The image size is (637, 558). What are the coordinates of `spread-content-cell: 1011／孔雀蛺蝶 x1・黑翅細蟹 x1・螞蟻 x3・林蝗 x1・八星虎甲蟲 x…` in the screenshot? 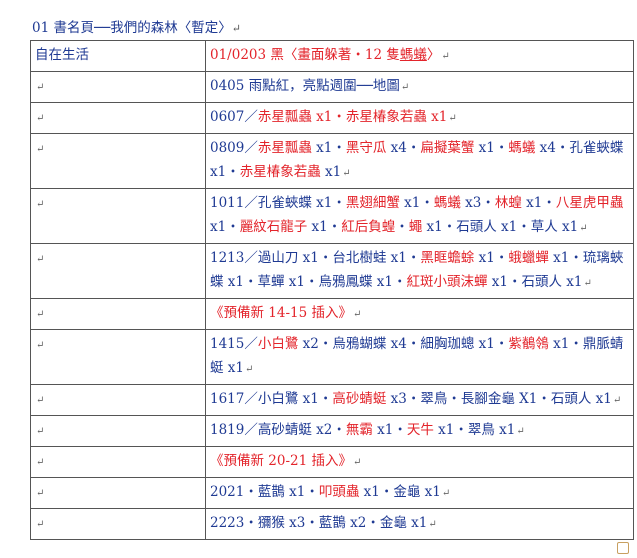 It's located at (419, 216).